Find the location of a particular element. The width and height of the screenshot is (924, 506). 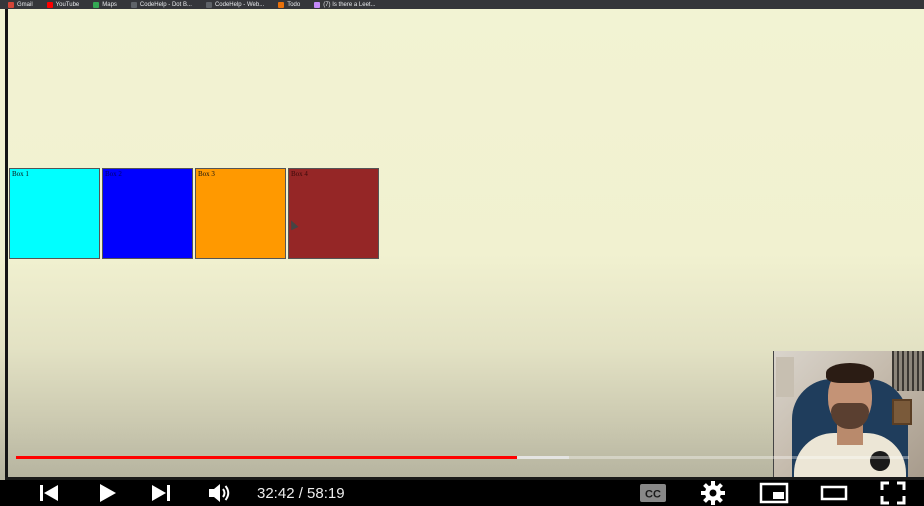

box-4: Box 4 is located at coordinates (333, 213).